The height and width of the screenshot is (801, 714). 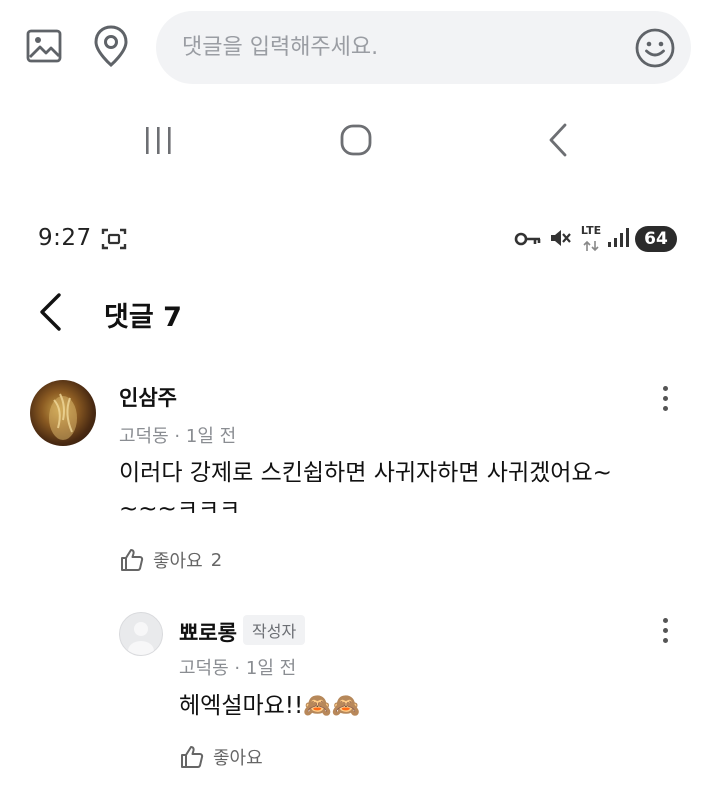 I want to click on comment-author: 인삼주, so click(x=148, y=397).